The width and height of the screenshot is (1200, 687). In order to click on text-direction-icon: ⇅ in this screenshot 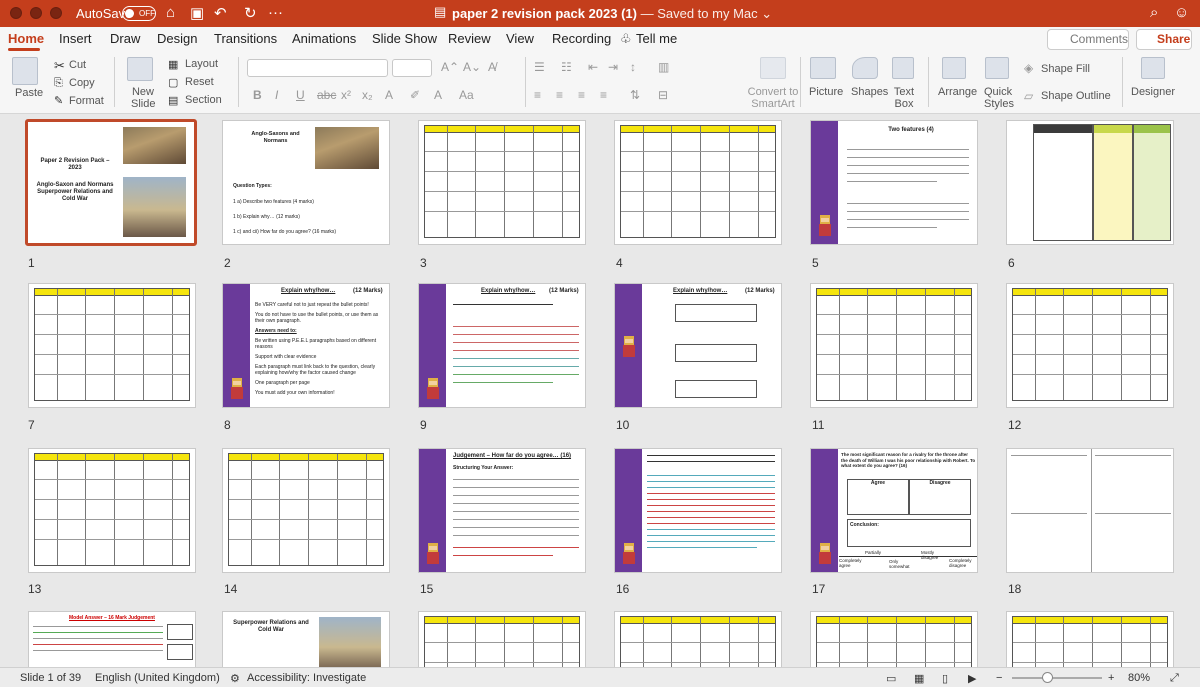, I will do `click(635, 95)`.